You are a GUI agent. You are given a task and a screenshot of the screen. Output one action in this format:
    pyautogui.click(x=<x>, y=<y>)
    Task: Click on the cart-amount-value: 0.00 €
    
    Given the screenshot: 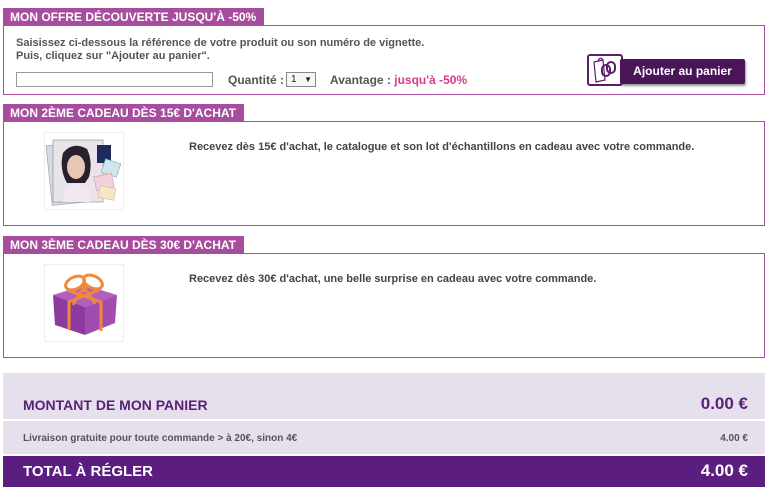 What is the action you would take?
    pyautogui.click(x=724, y=403)
    